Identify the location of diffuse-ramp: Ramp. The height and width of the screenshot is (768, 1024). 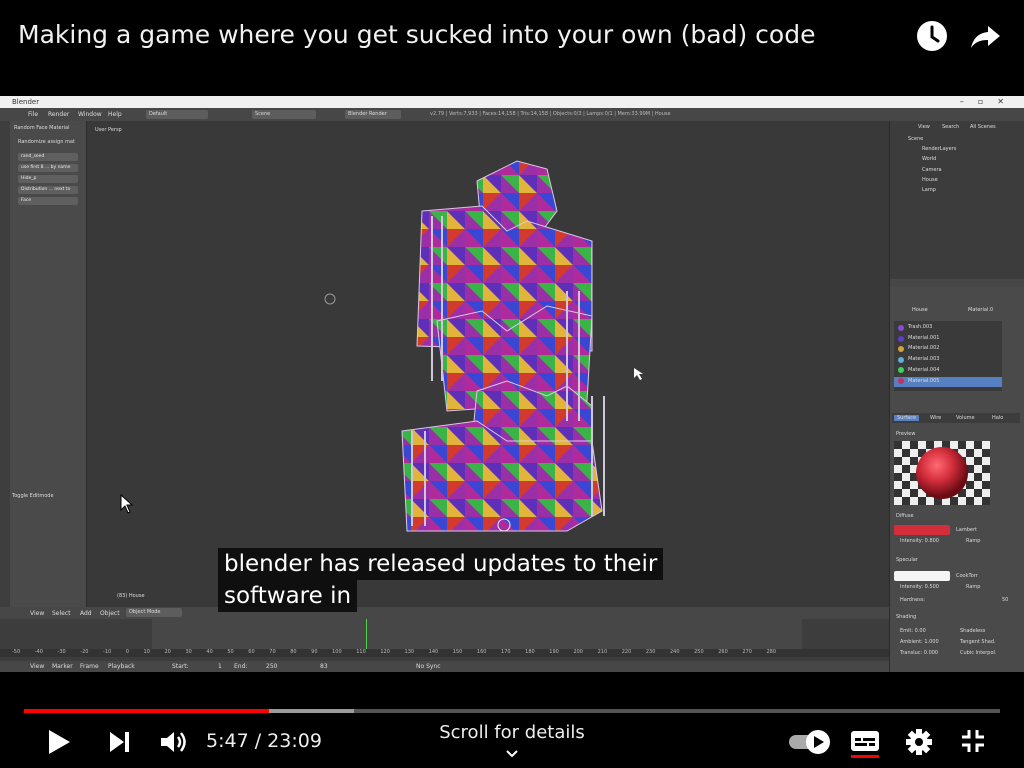
(973, 541).